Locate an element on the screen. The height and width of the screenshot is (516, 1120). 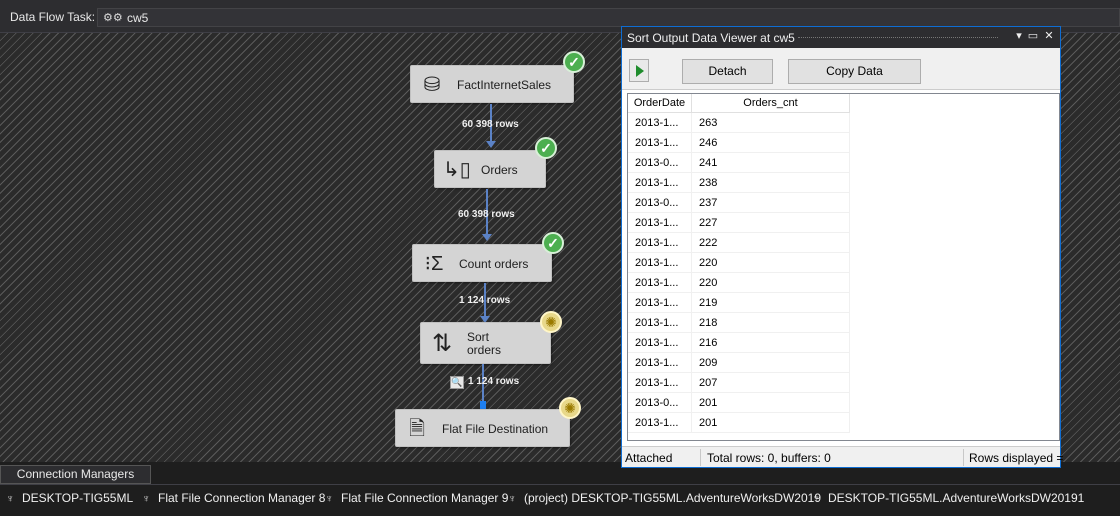
connection-manager-item: ♆ Flat File Connection Manager 9 is located at coordinates (416, 498).